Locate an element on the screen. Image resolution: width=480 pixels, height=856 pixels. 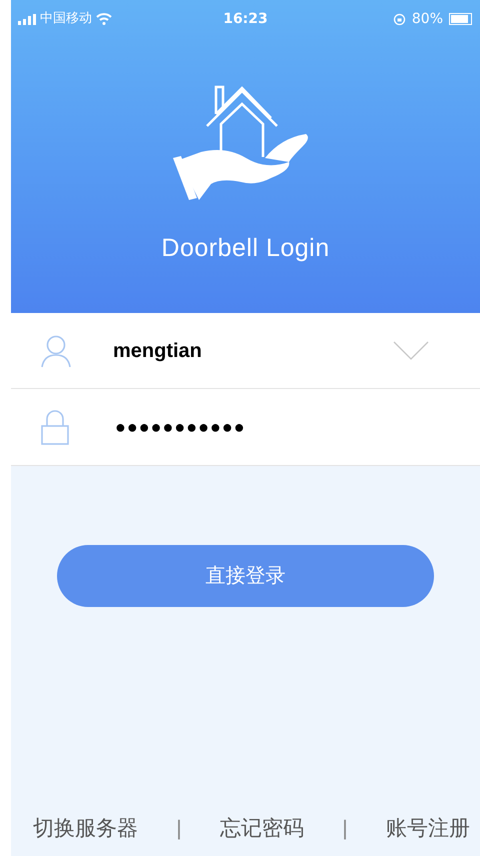
battery-icon is located at coordinates (461, 19).